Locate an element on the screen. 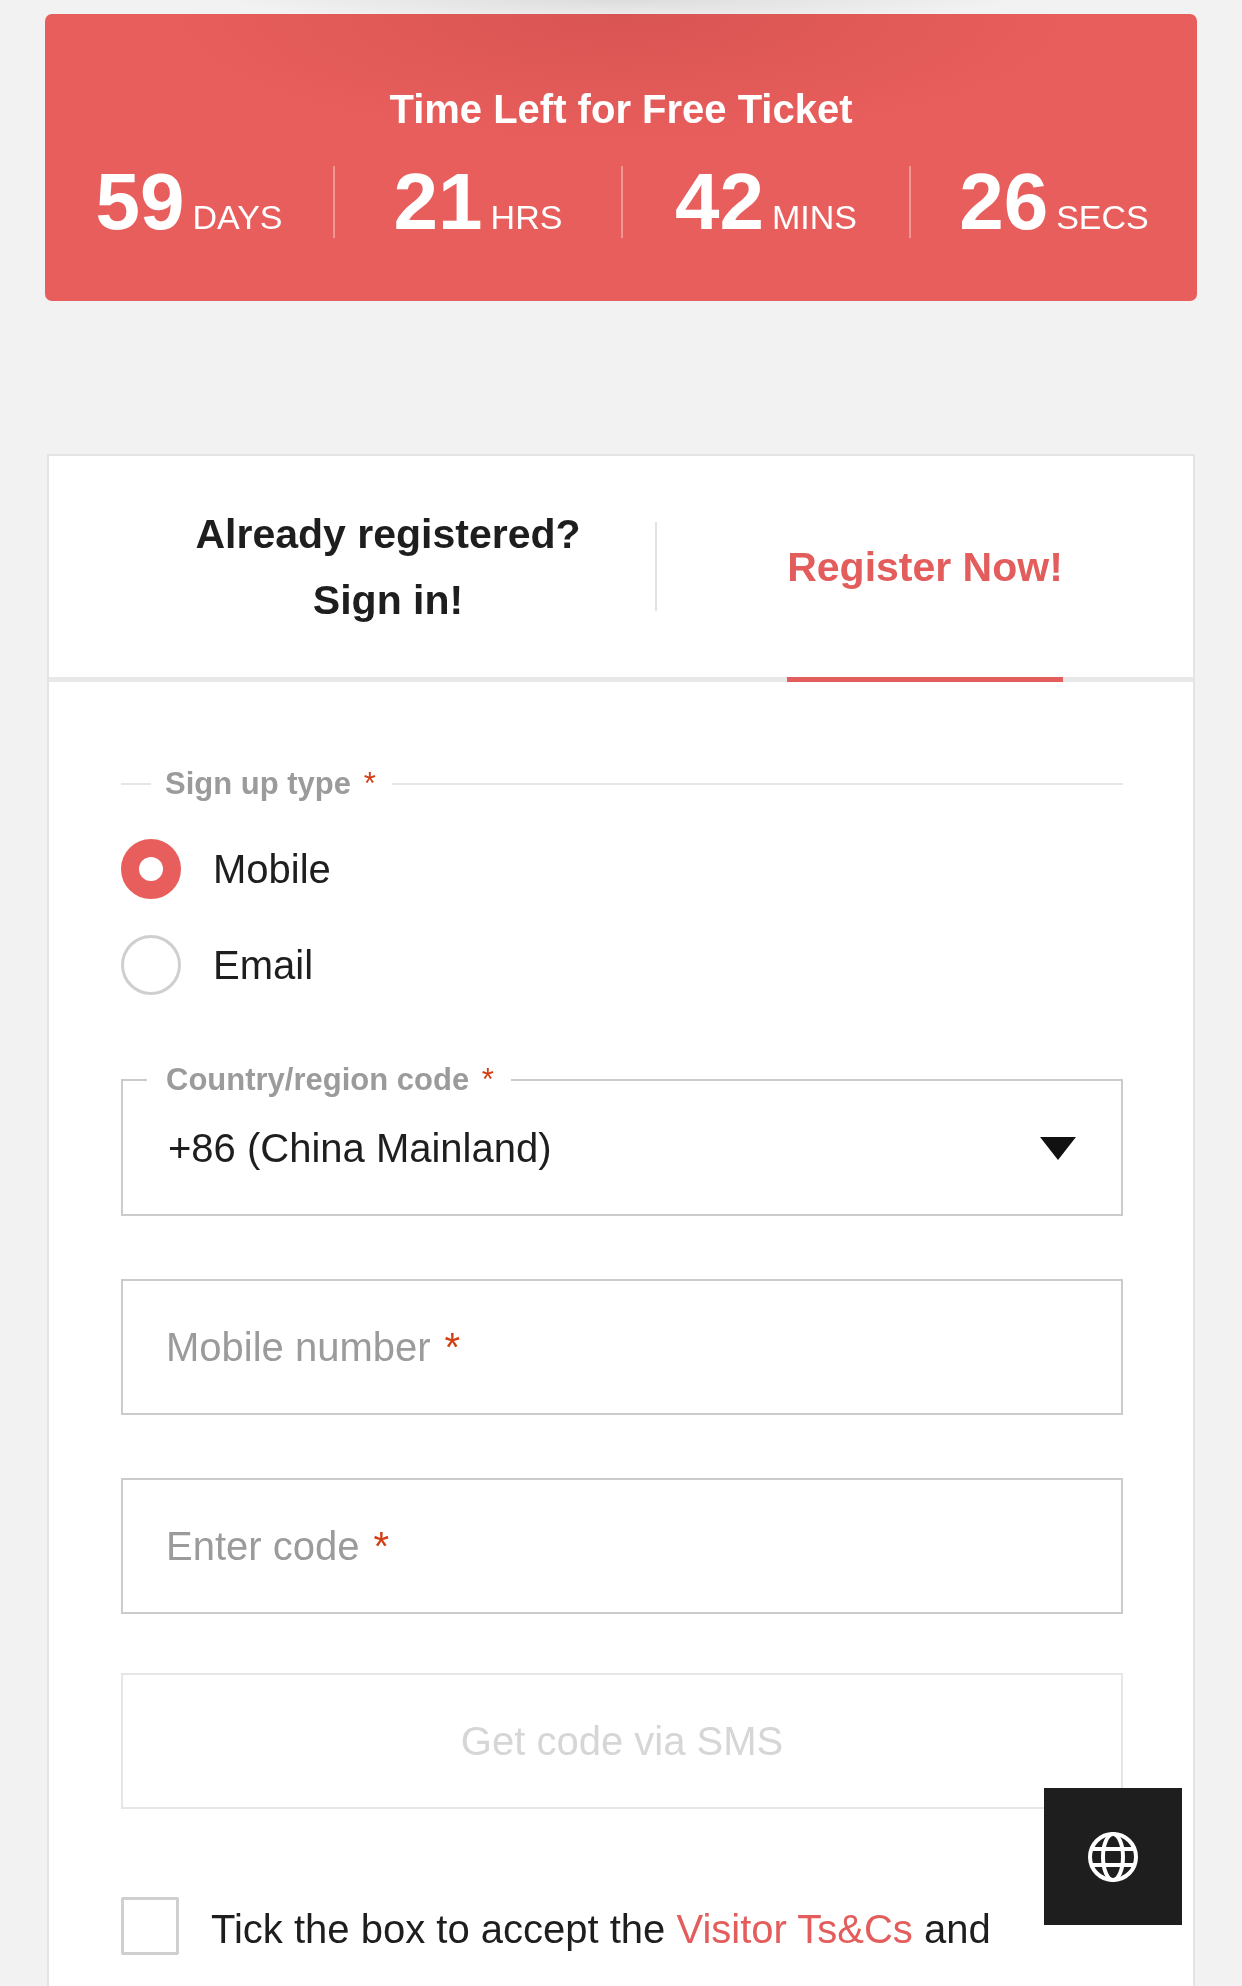  group-label: Sign up type * is located at coordinates (270, 784).